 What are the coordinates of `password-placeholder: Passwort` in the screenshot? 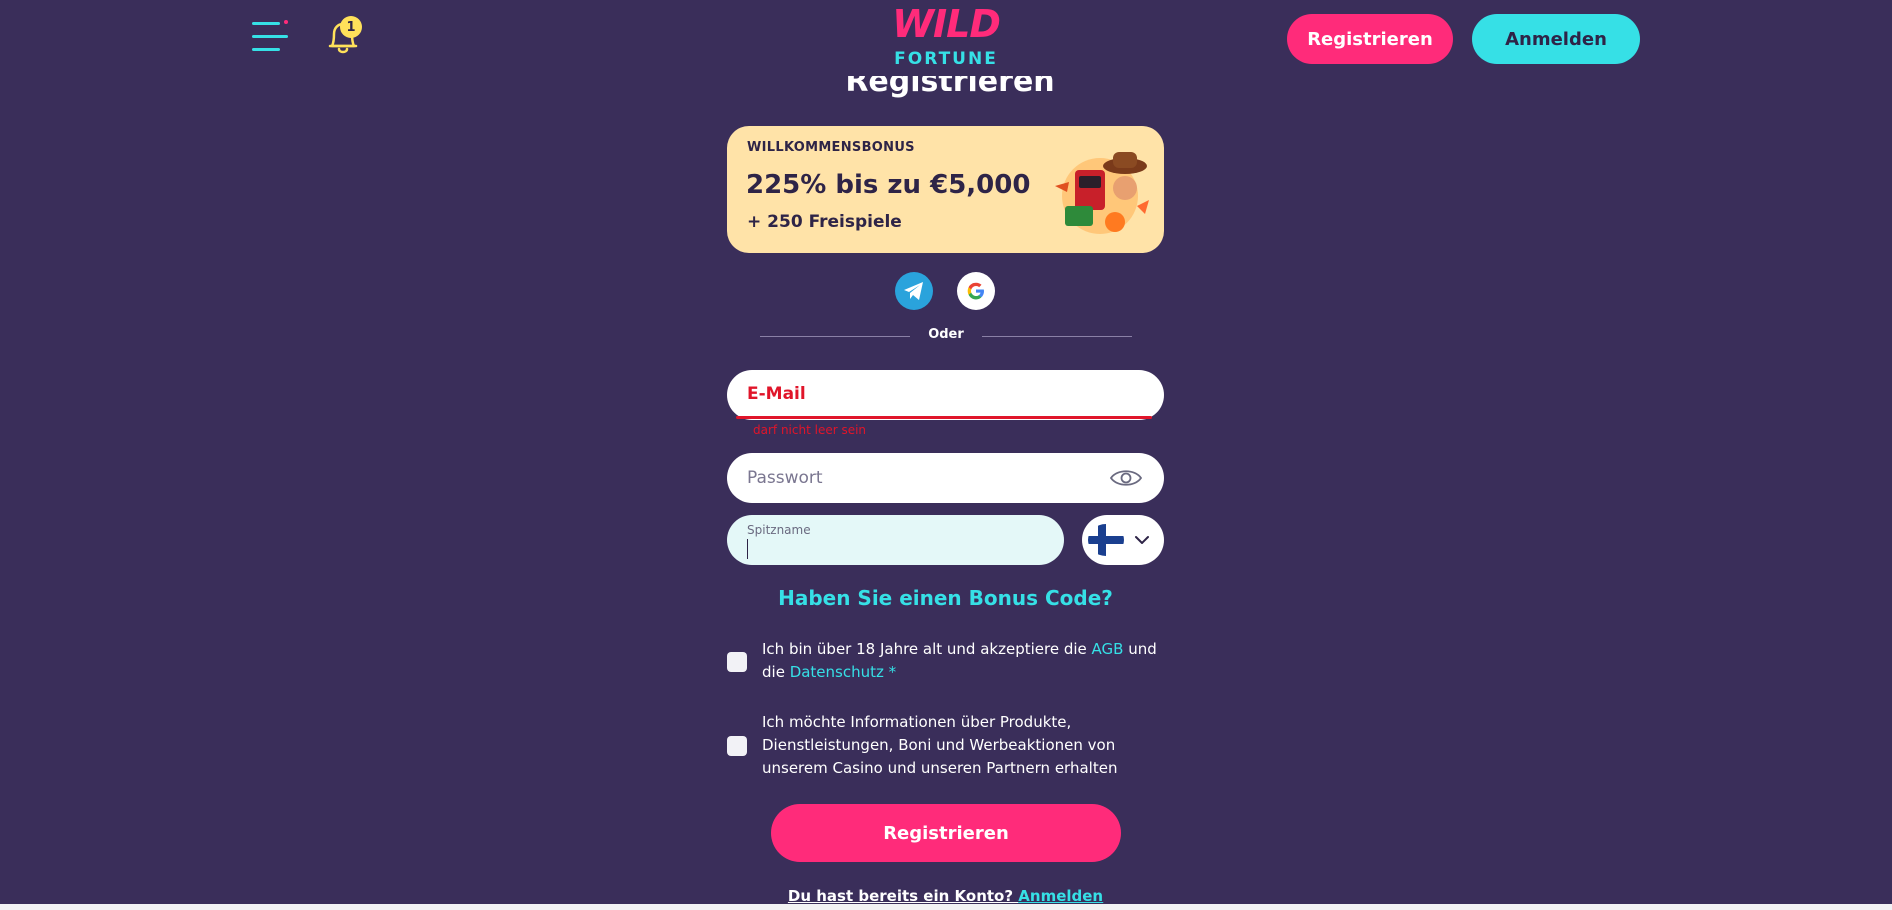 It's located at (785, 478).